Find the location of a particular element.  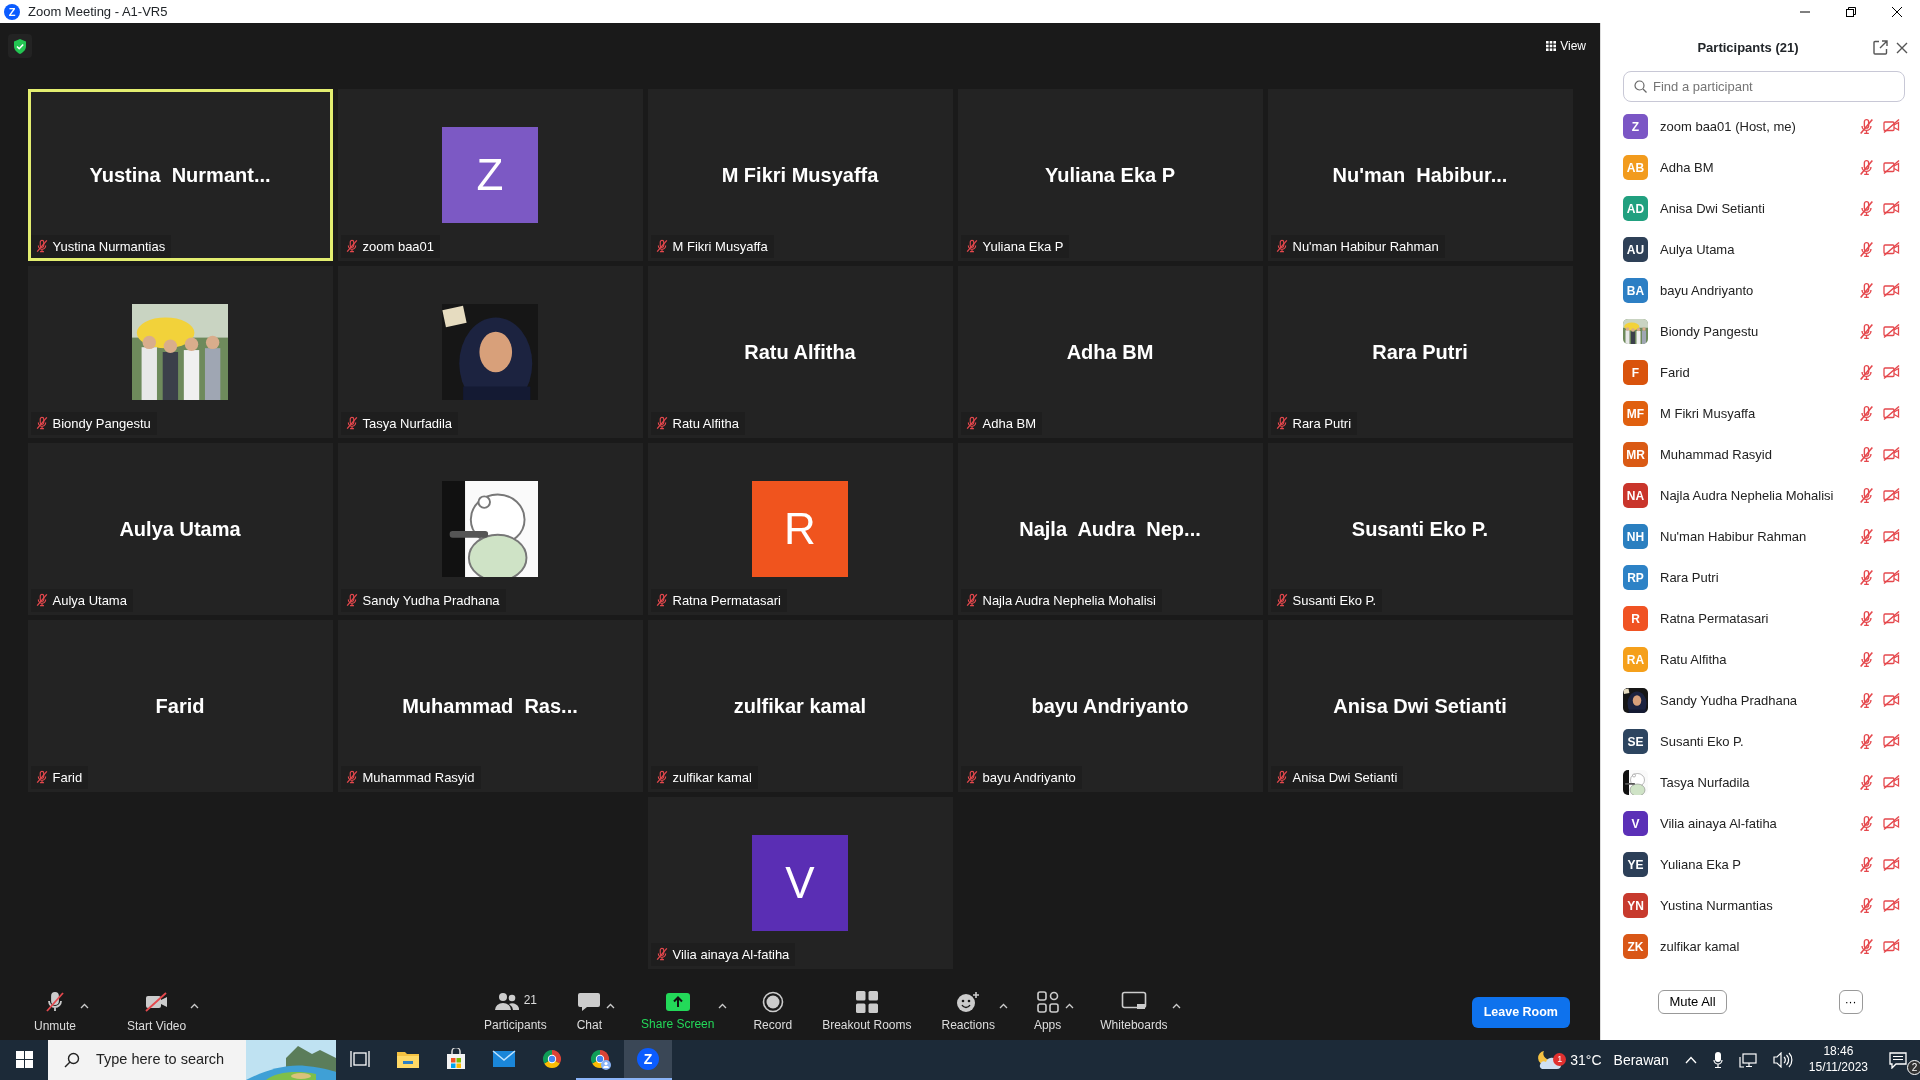

video-tile: R Ratna Permatasari is located at coordinates (800, 529).